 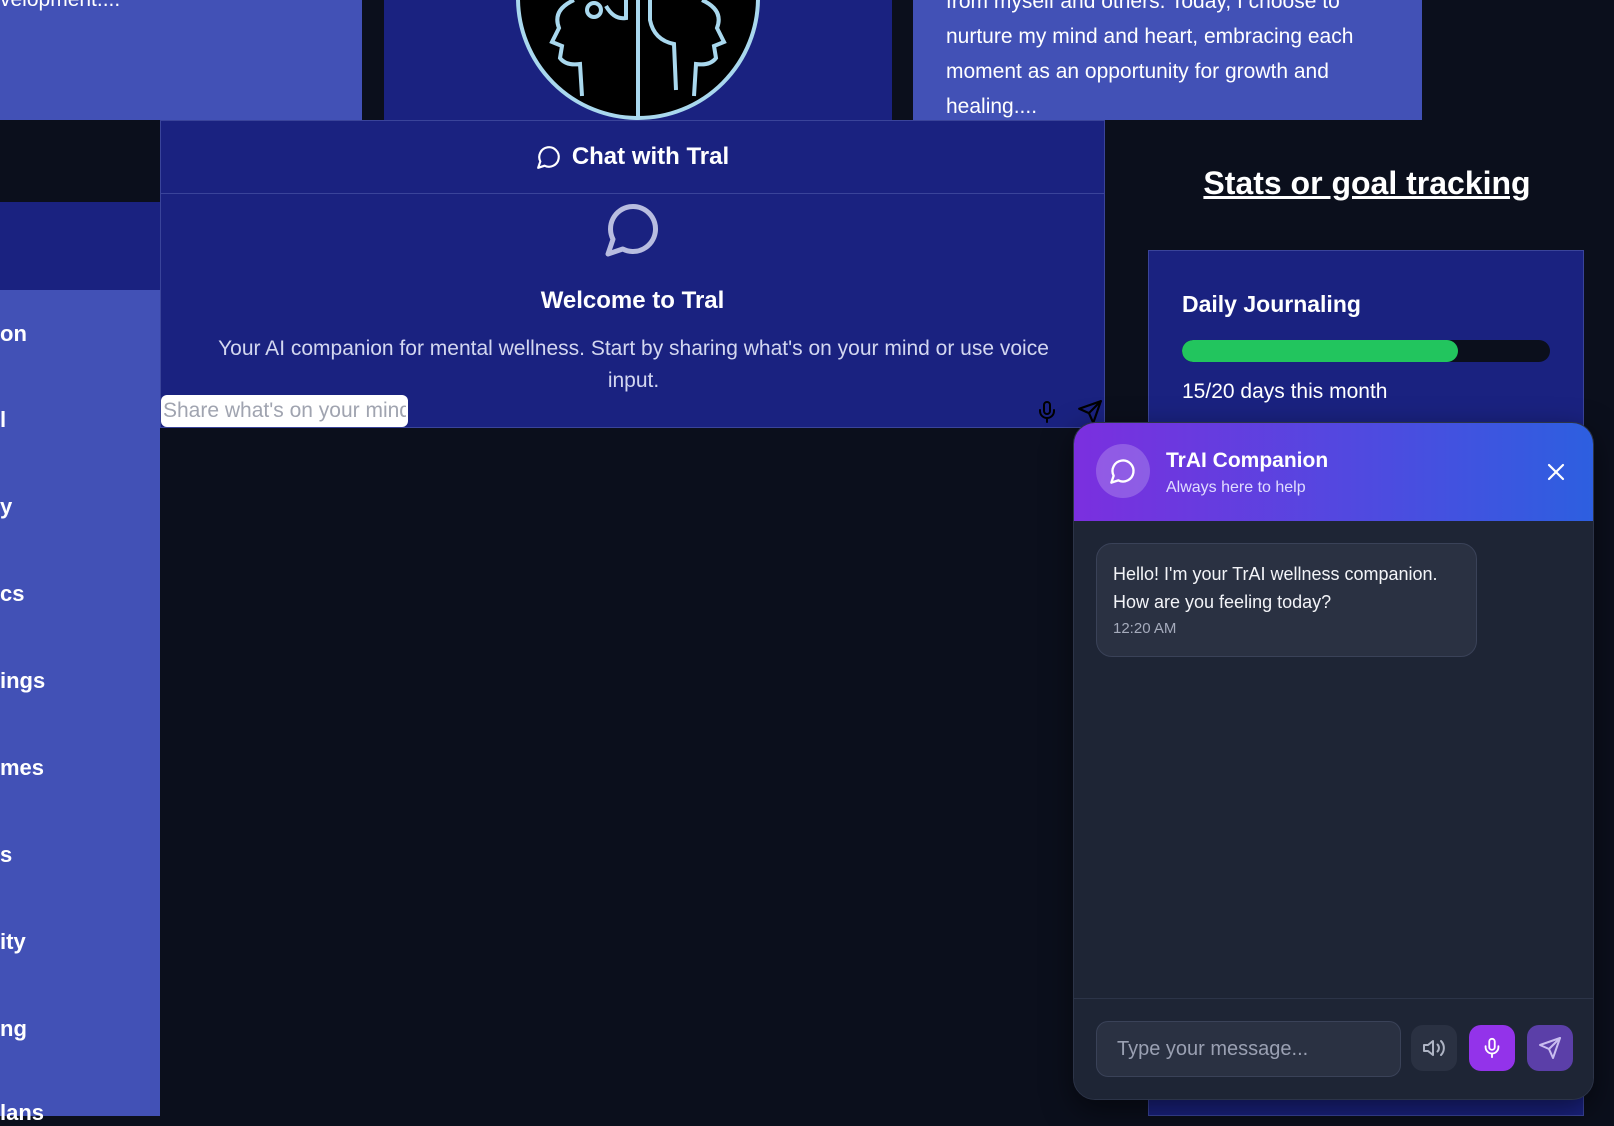 What do you see at coordinates (650, 156) in the screenshot?
I see `chat-header-title: Chat with Tral` at bounding box center [650, 156].